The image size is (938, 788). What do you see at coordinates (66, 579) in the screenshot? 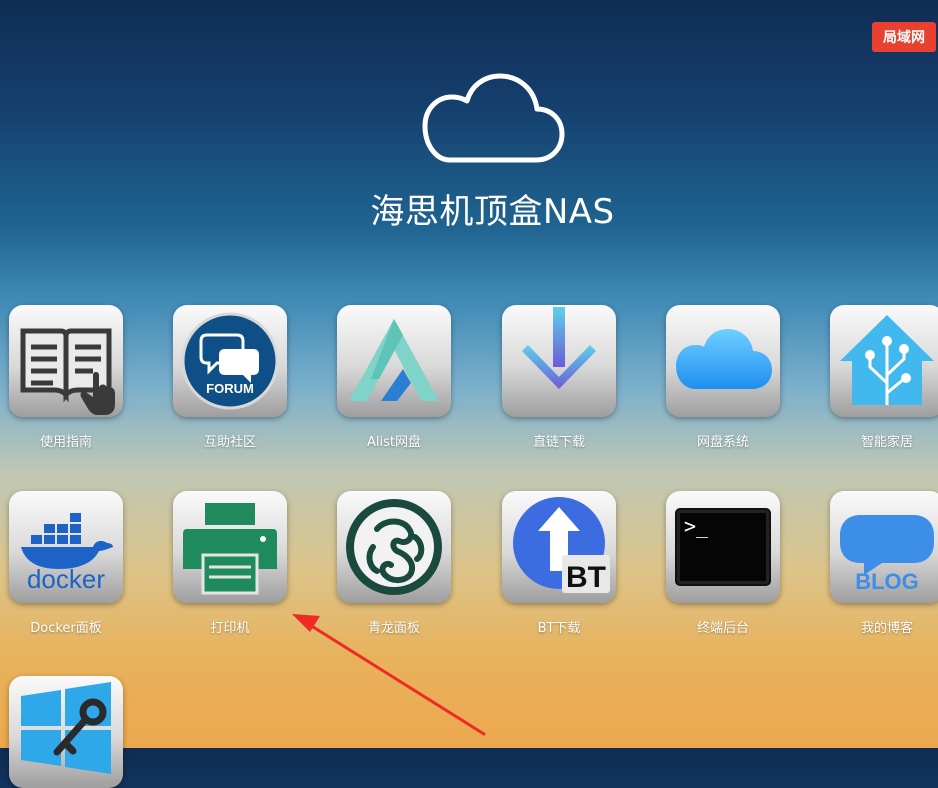
I see `docker-text: docker` at bounding box center [66, 579].